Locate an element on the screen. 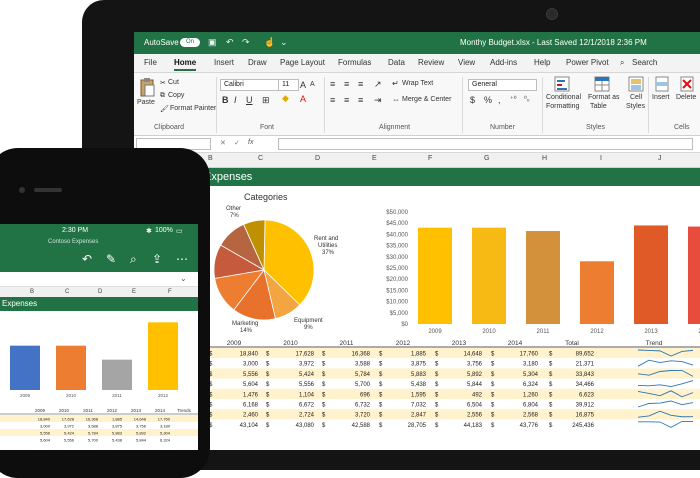 Image resolution: width=700 pixels, height=478 pixels. redo-icon: ↷ is located at coordinates (246, 42).